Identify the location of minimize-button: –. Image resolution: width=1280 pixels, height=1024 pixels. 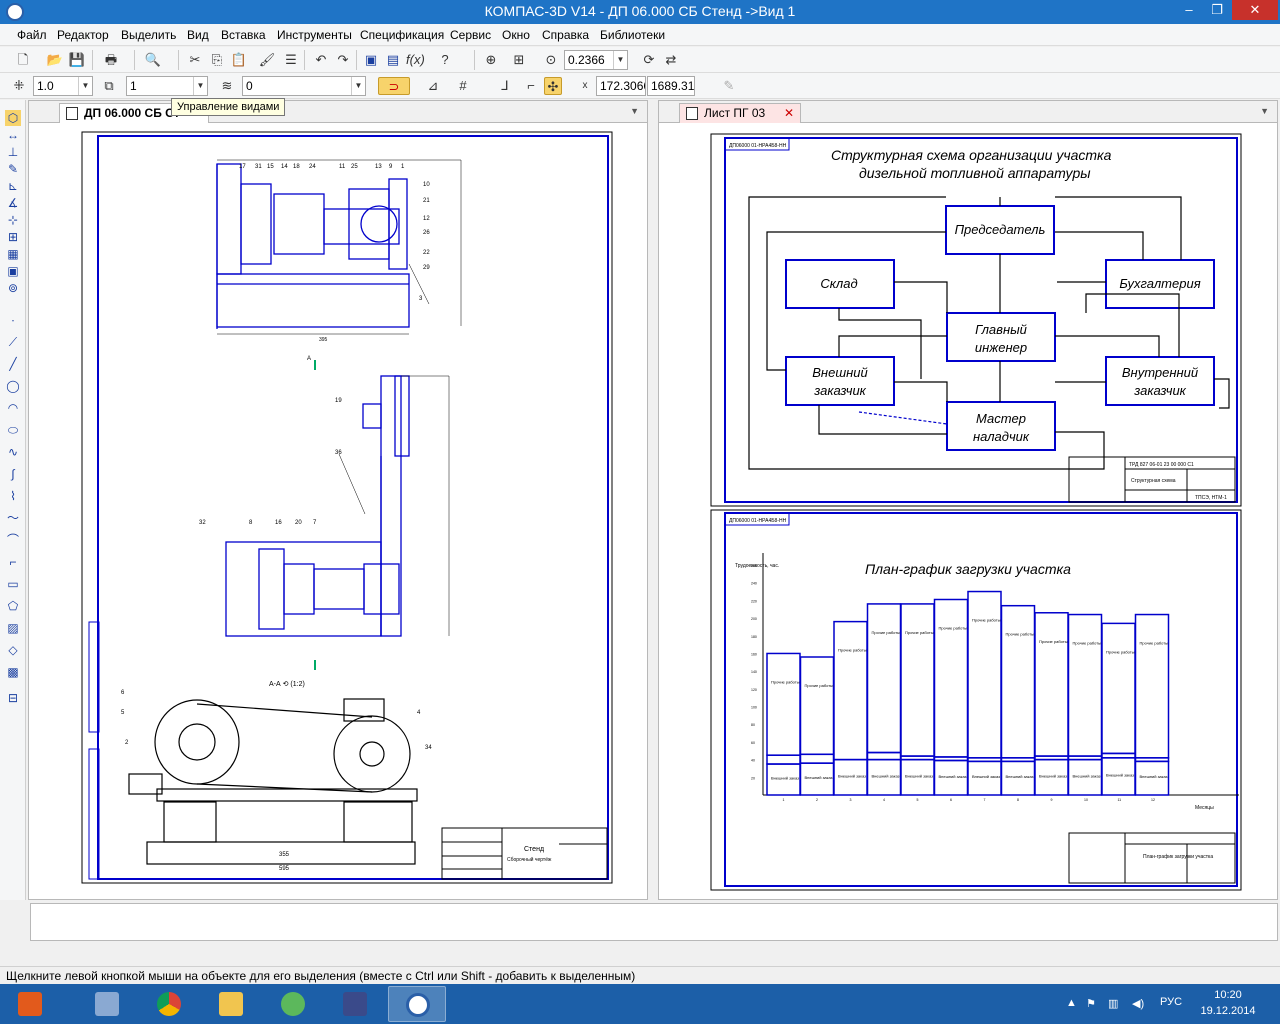
(1189, 10).